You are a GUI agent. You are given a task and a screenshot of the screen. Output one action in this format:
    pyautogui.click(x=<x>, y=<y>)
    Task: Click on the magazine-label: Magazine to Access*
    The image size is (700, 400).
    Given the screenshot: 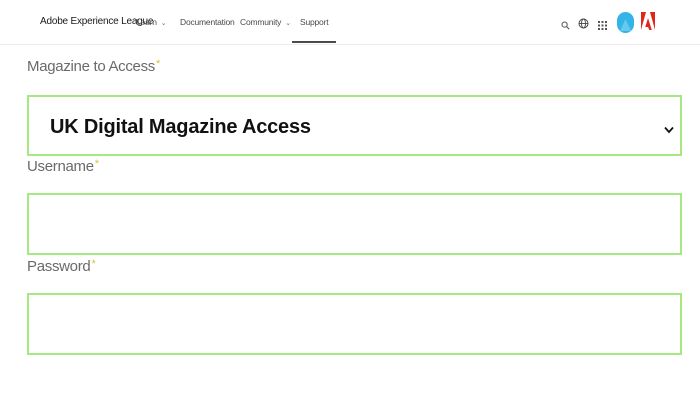 What is the action you would take?
    pyautogui.click(x=93, y=66)
    